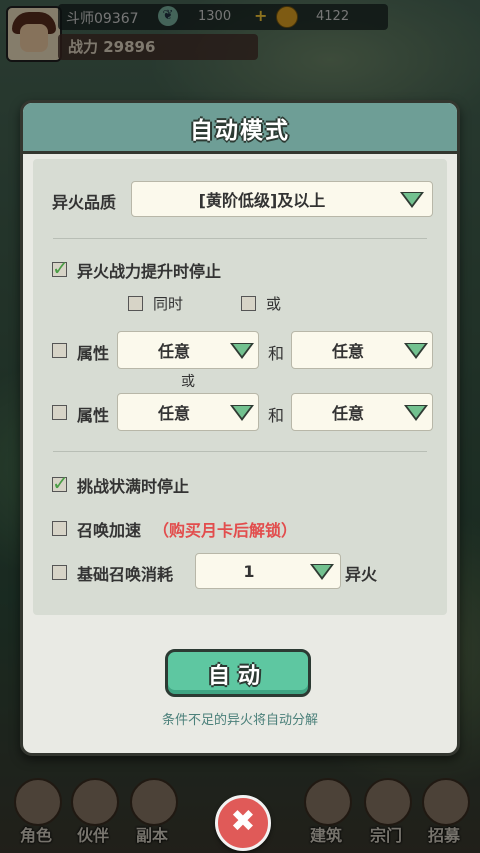  What do you see at coordinates (361, 574) in the screenshot?
I see `base-cost-unit: 异火` at bounding box center [361, 574].